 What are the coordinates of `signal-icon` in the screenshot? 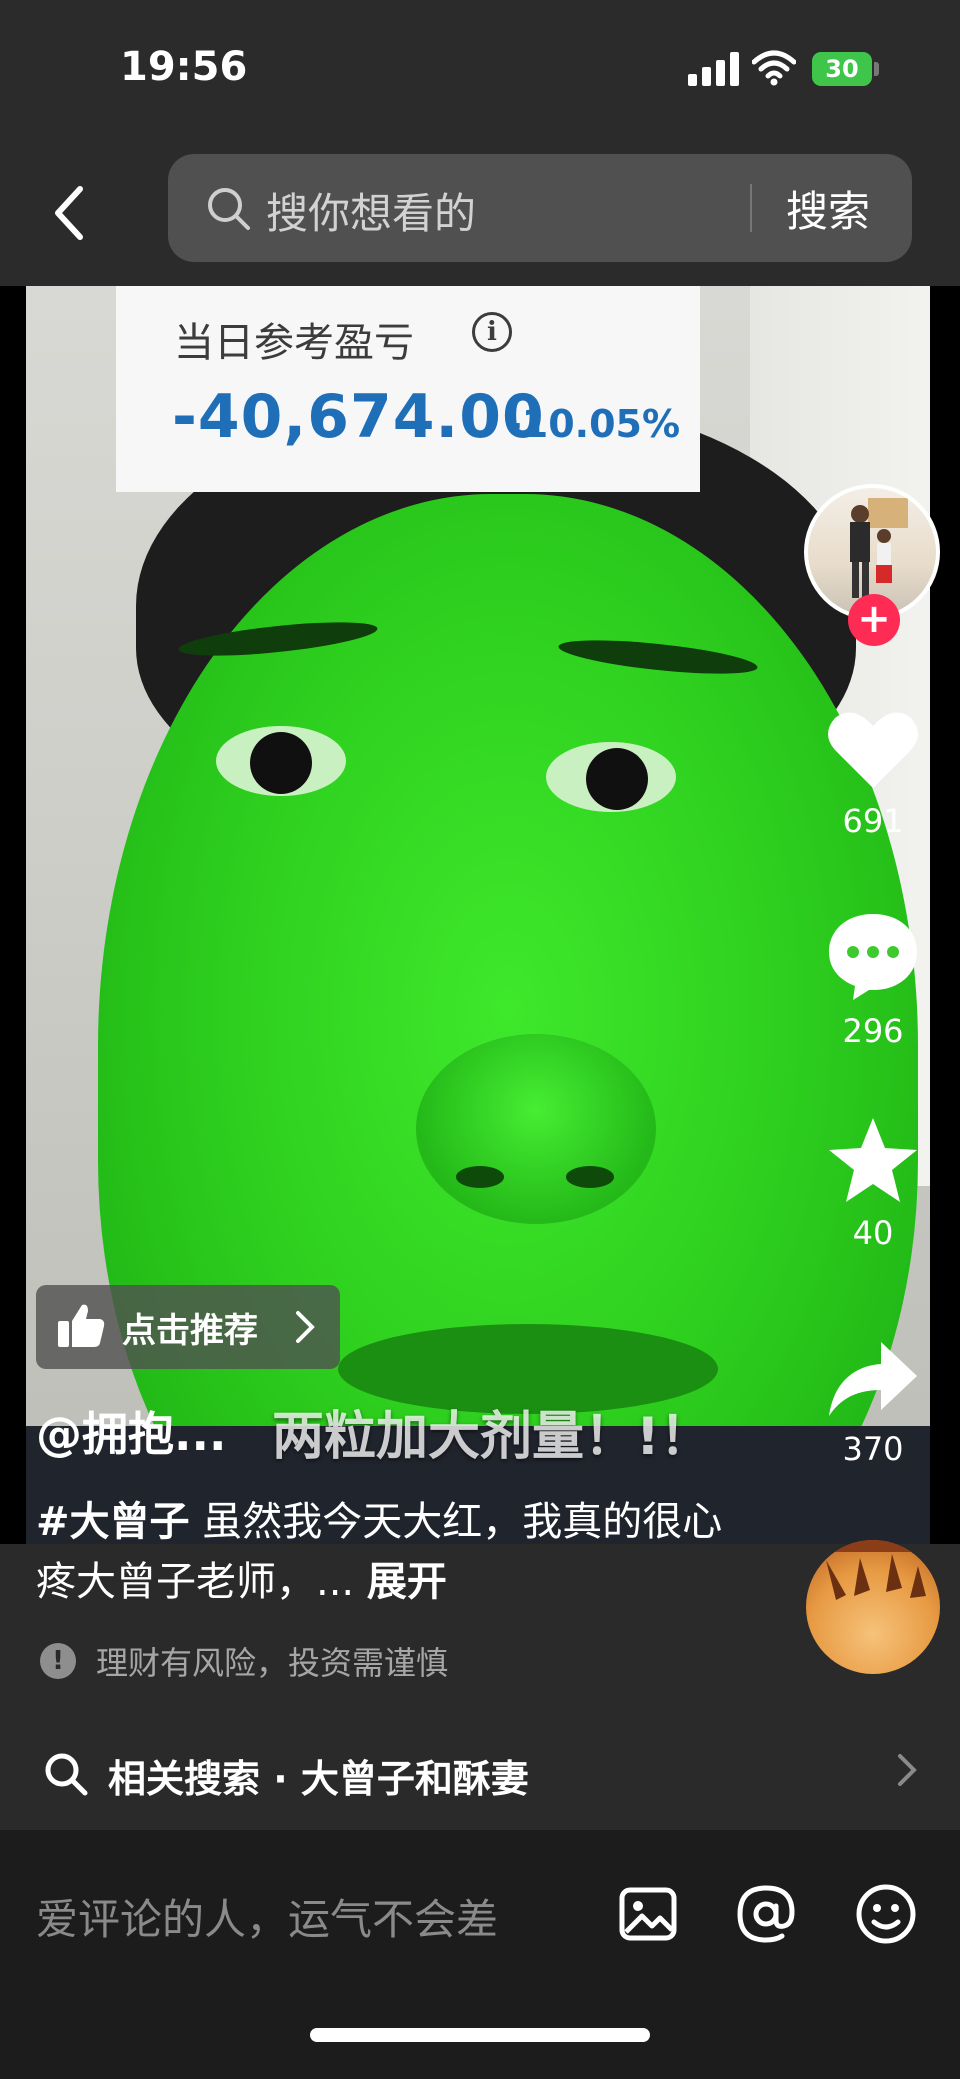 It's located at (714, 69).